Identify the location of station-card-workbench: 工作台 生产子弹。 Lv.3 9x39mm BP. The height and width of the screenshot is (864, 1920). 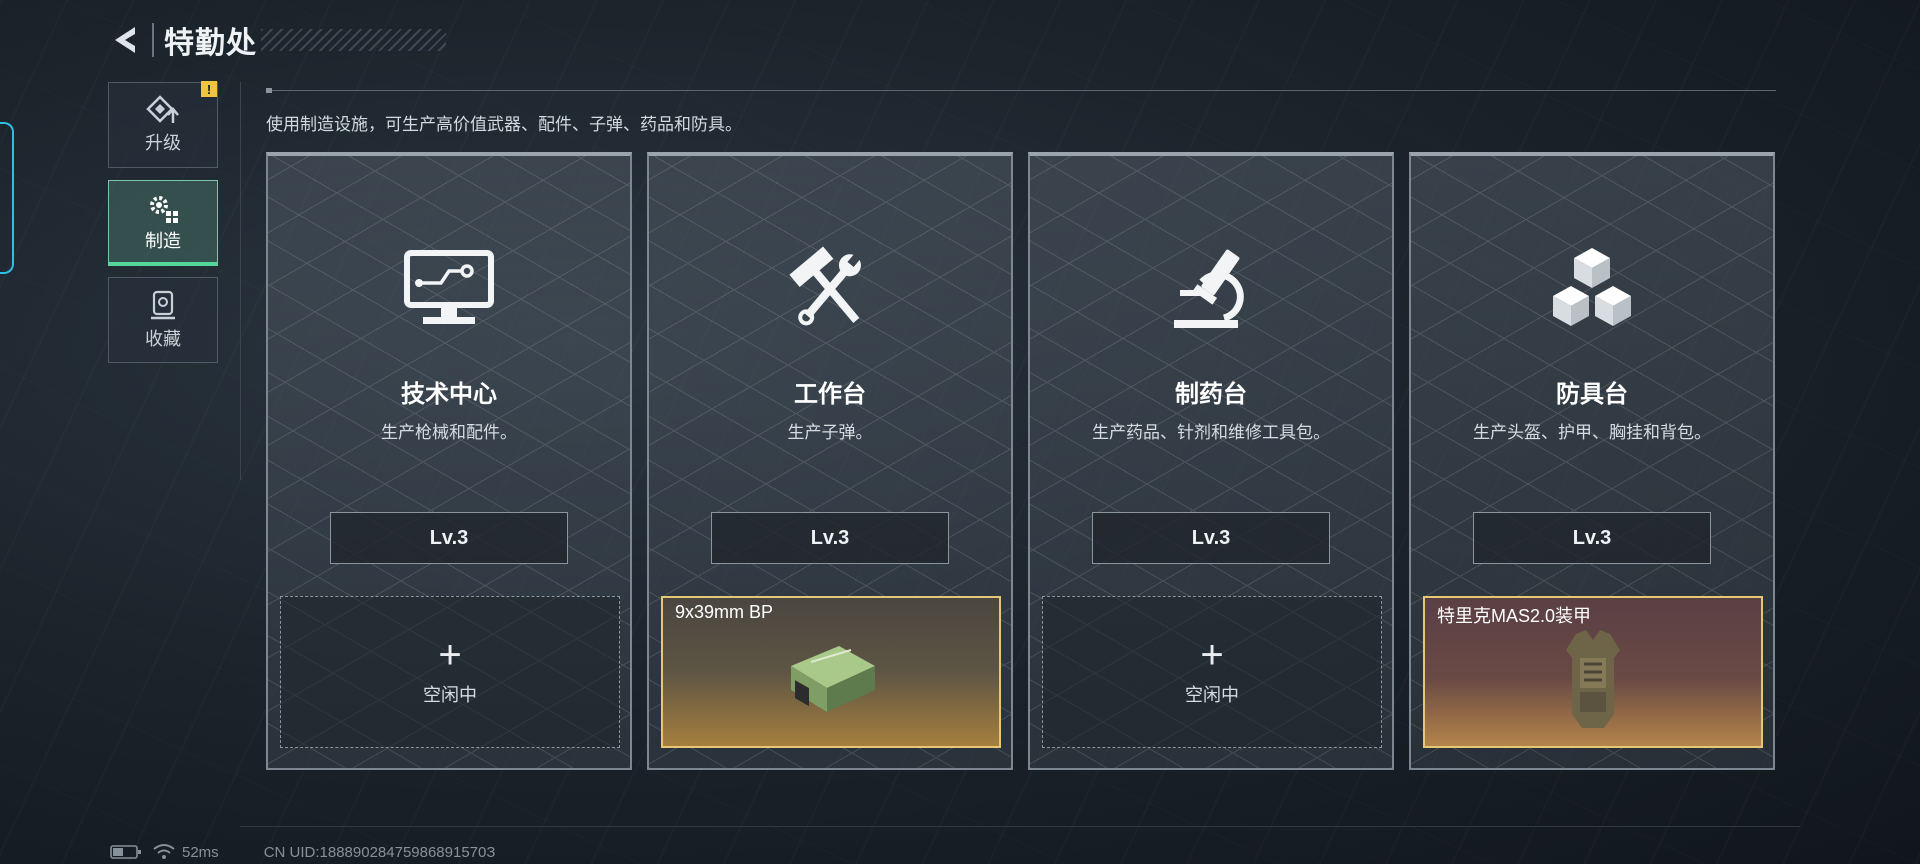
(830, 461).